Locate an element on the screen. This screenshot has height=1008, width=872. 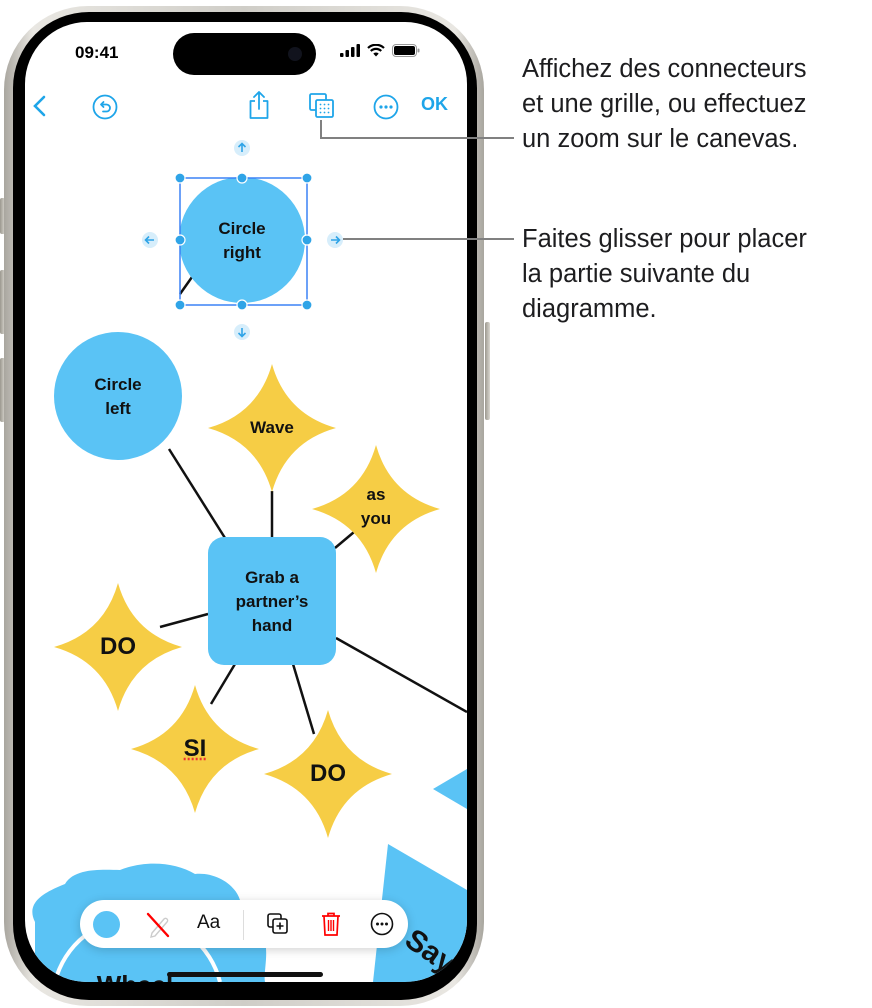
node-label-si: SI is located at coordinates (195, 749).